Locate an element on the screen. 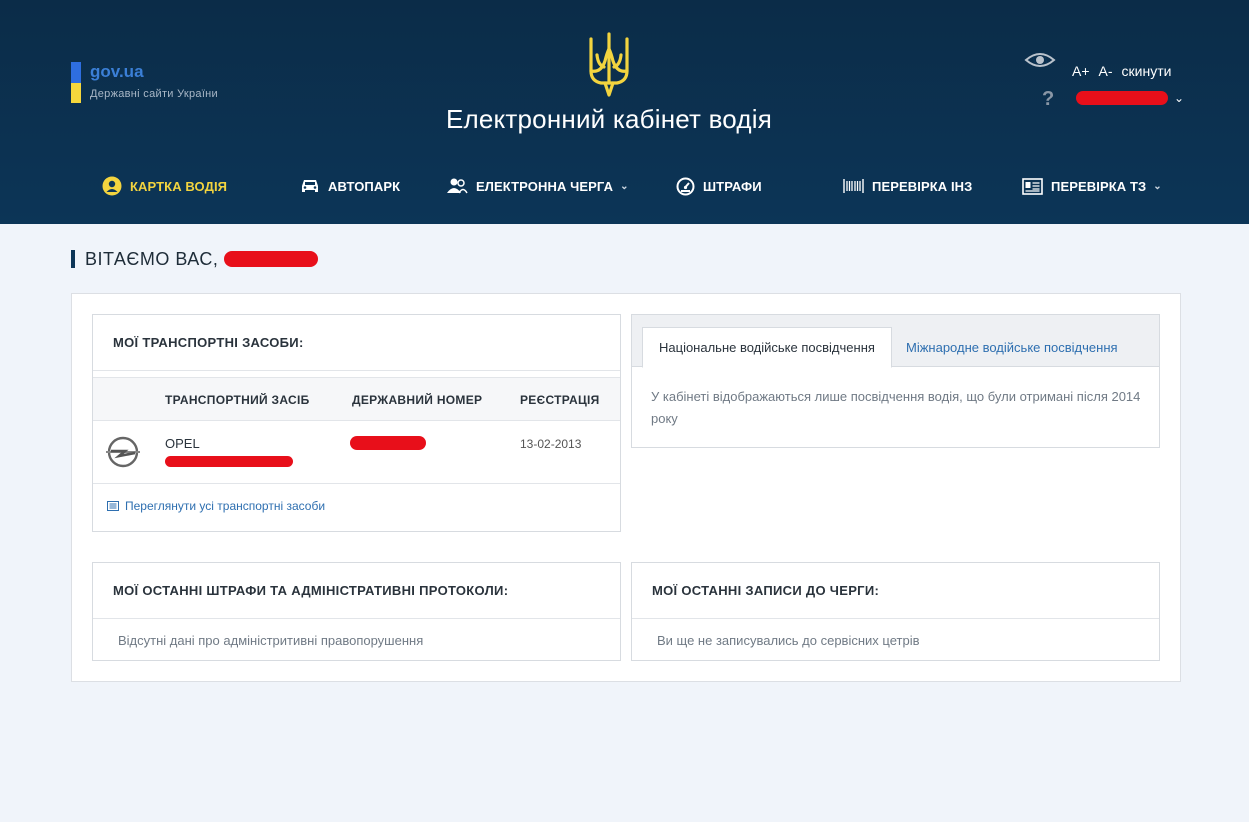 Image resolution: width=1249 pixels, height=822 pixels. tab-international-license: Міжнародне водійське посвідчення is located at coordinates (1012, 347).